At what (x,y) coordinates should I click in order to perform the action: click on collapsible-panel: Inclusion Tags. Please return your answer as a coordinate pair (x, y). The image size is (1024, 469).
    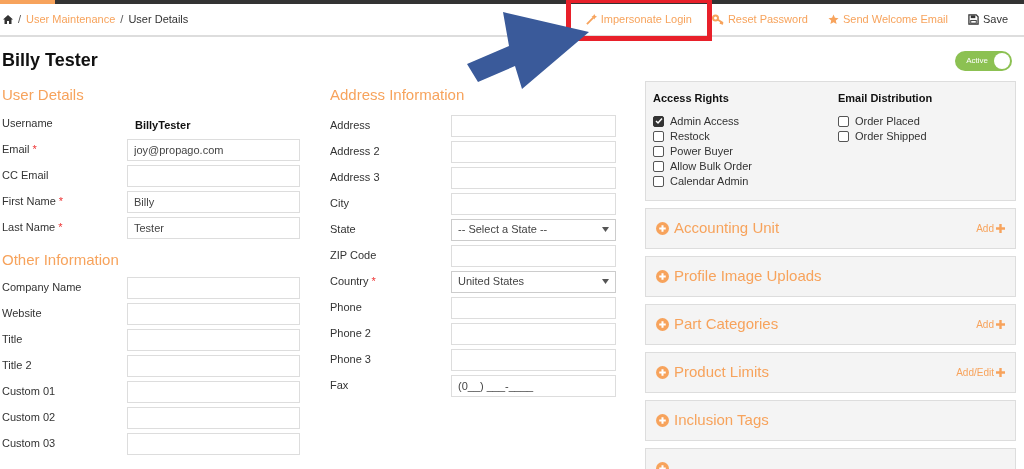
    Looking at the image, I should click on (830, 420).